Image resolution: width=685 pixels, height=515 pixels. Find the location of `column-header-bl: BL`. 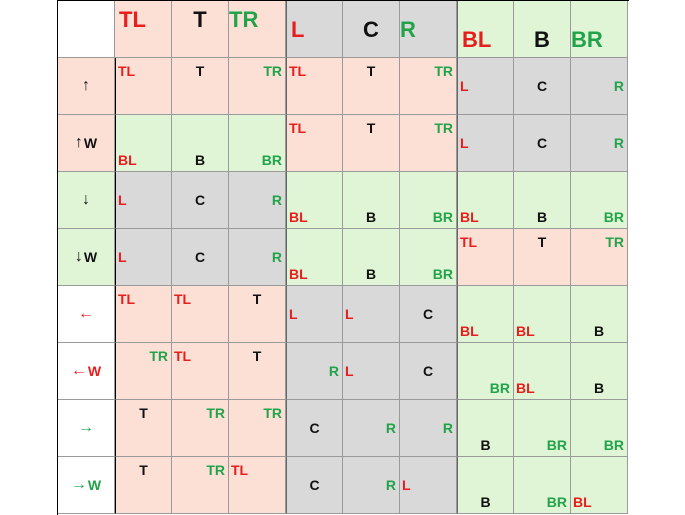

column-header-bl: BL is located at coordinates (485, 29).